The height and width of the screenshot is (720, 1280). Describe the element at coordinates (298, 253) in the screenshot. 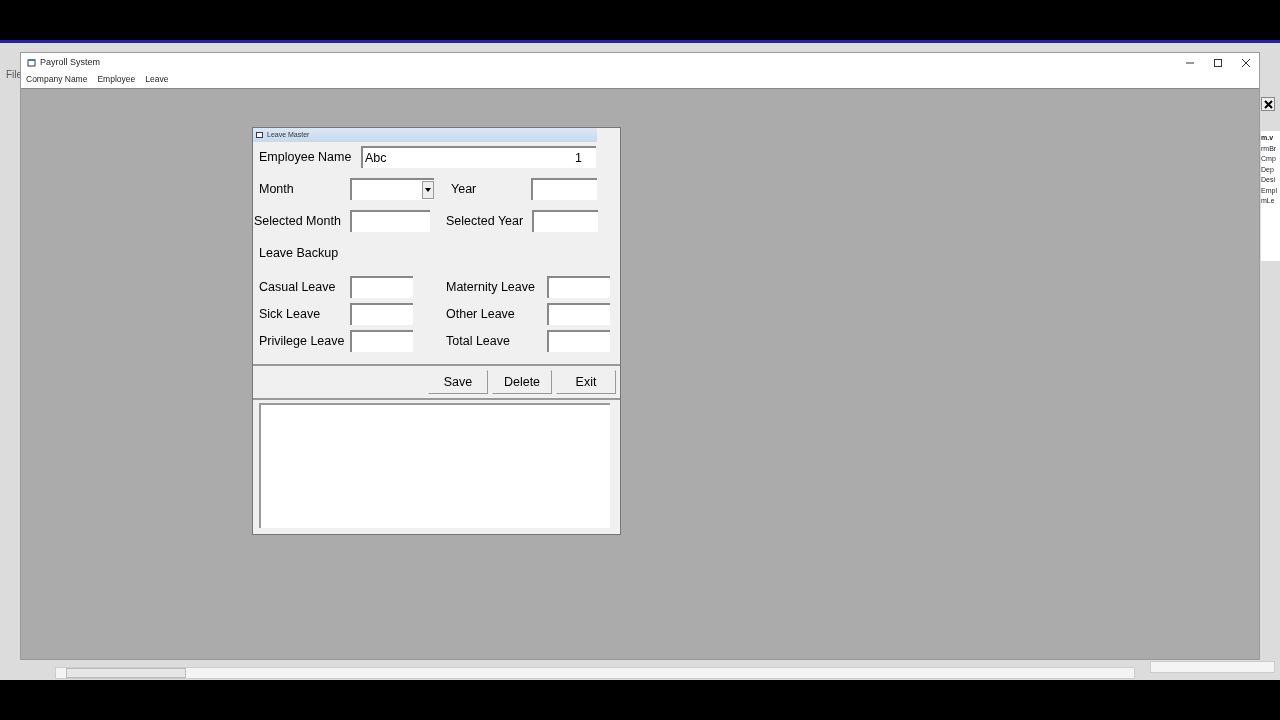

I see `section-label: Leave Backup` at that location.